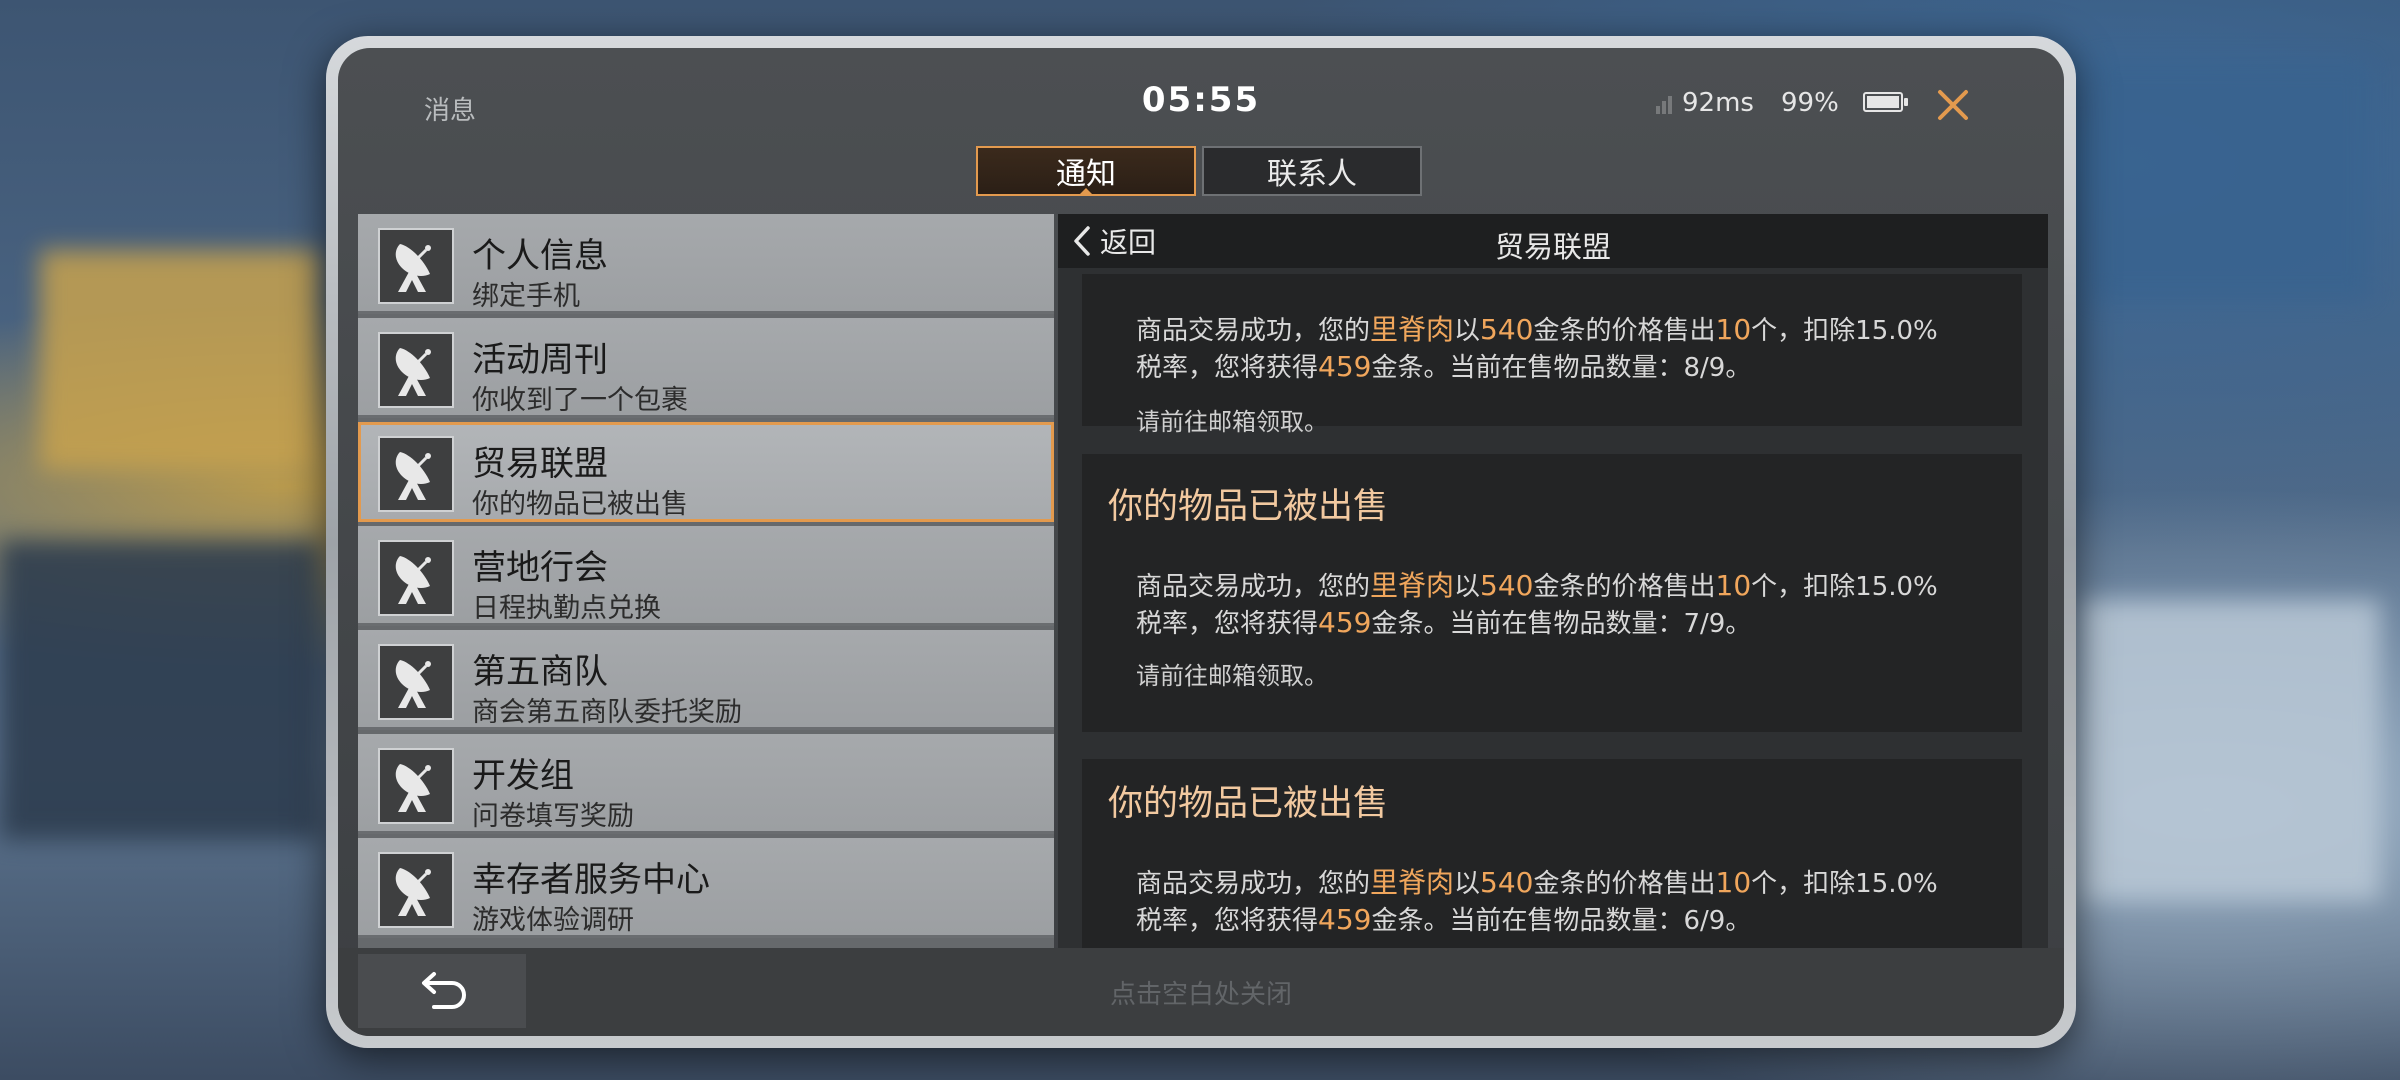 The height and width of the screenshot is (1080, 2400). I want to click on tab-contacts: 联系人, so click(1312, 171).